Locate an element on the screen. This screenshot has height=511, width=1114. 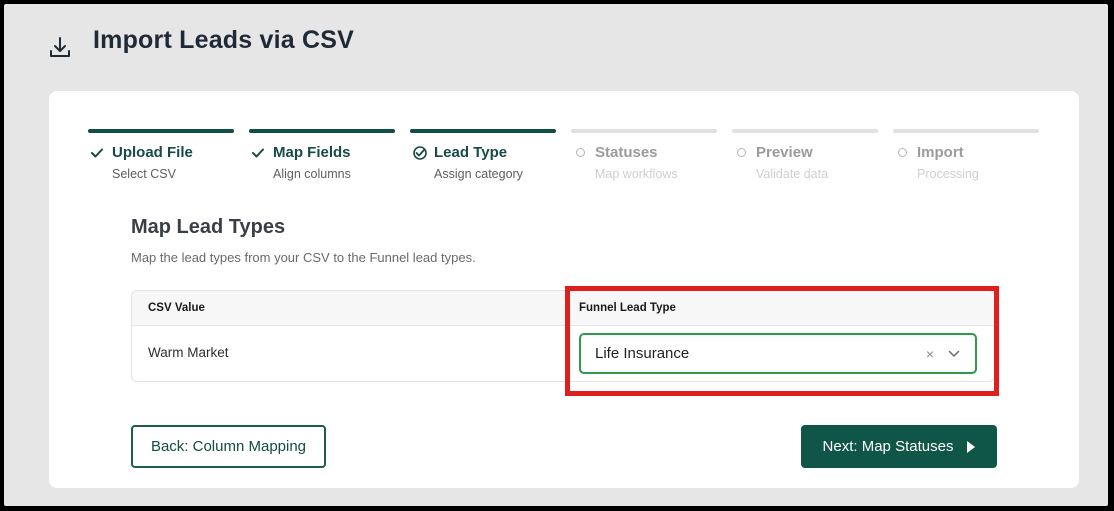
back-column-mapping-button: Back: Column Mapping is located at coordinates (228, 446).